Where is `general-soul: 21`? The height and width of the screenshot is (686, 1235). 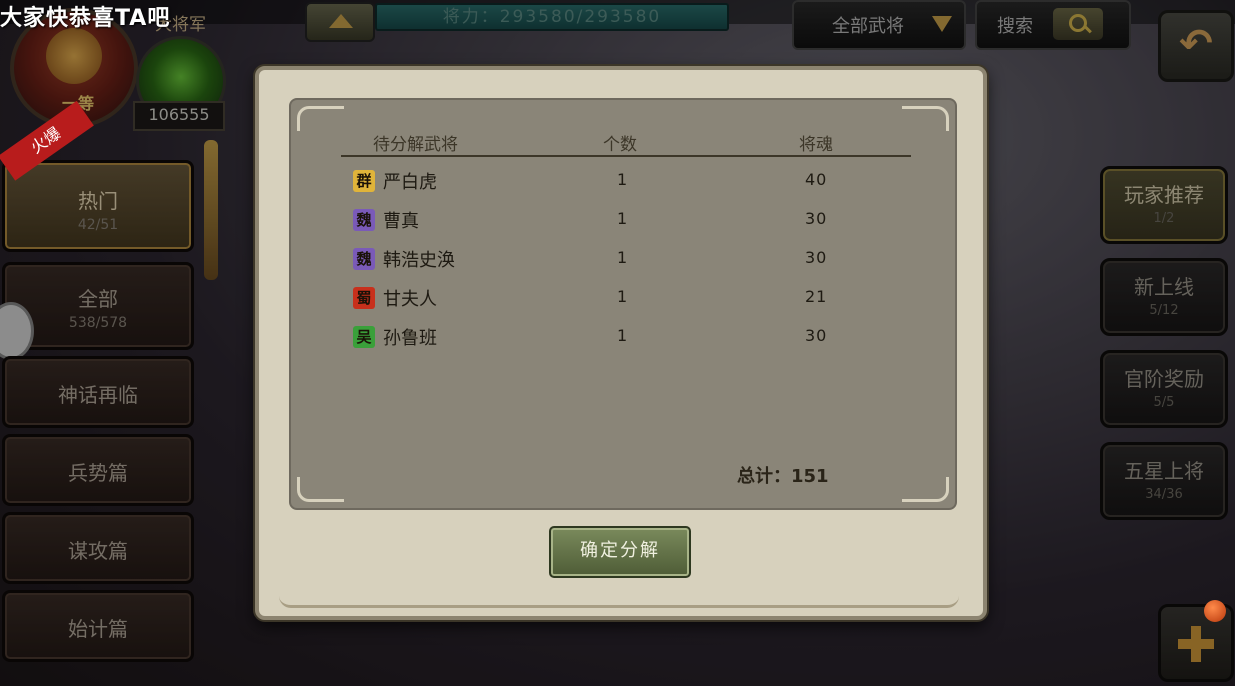 general-soul: 21 is located at coordinates (816, 296).